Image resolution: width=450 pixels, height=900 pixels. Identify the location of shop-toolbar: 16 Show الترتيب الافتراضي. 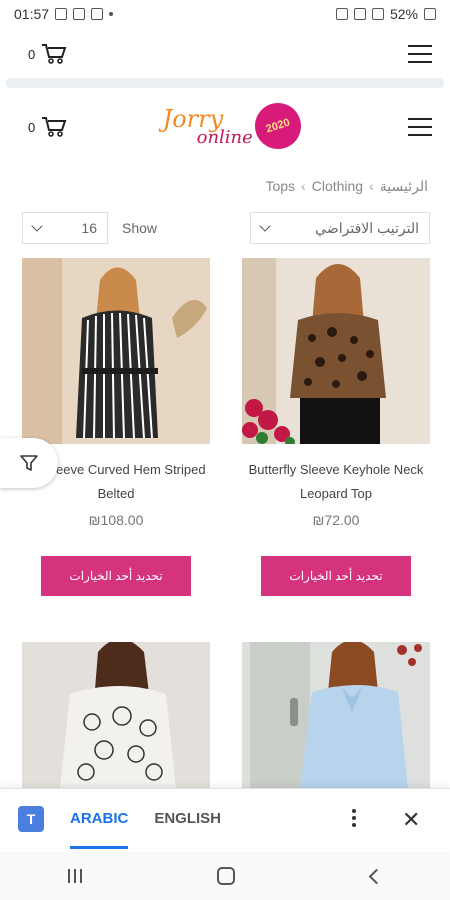
(226, 228).